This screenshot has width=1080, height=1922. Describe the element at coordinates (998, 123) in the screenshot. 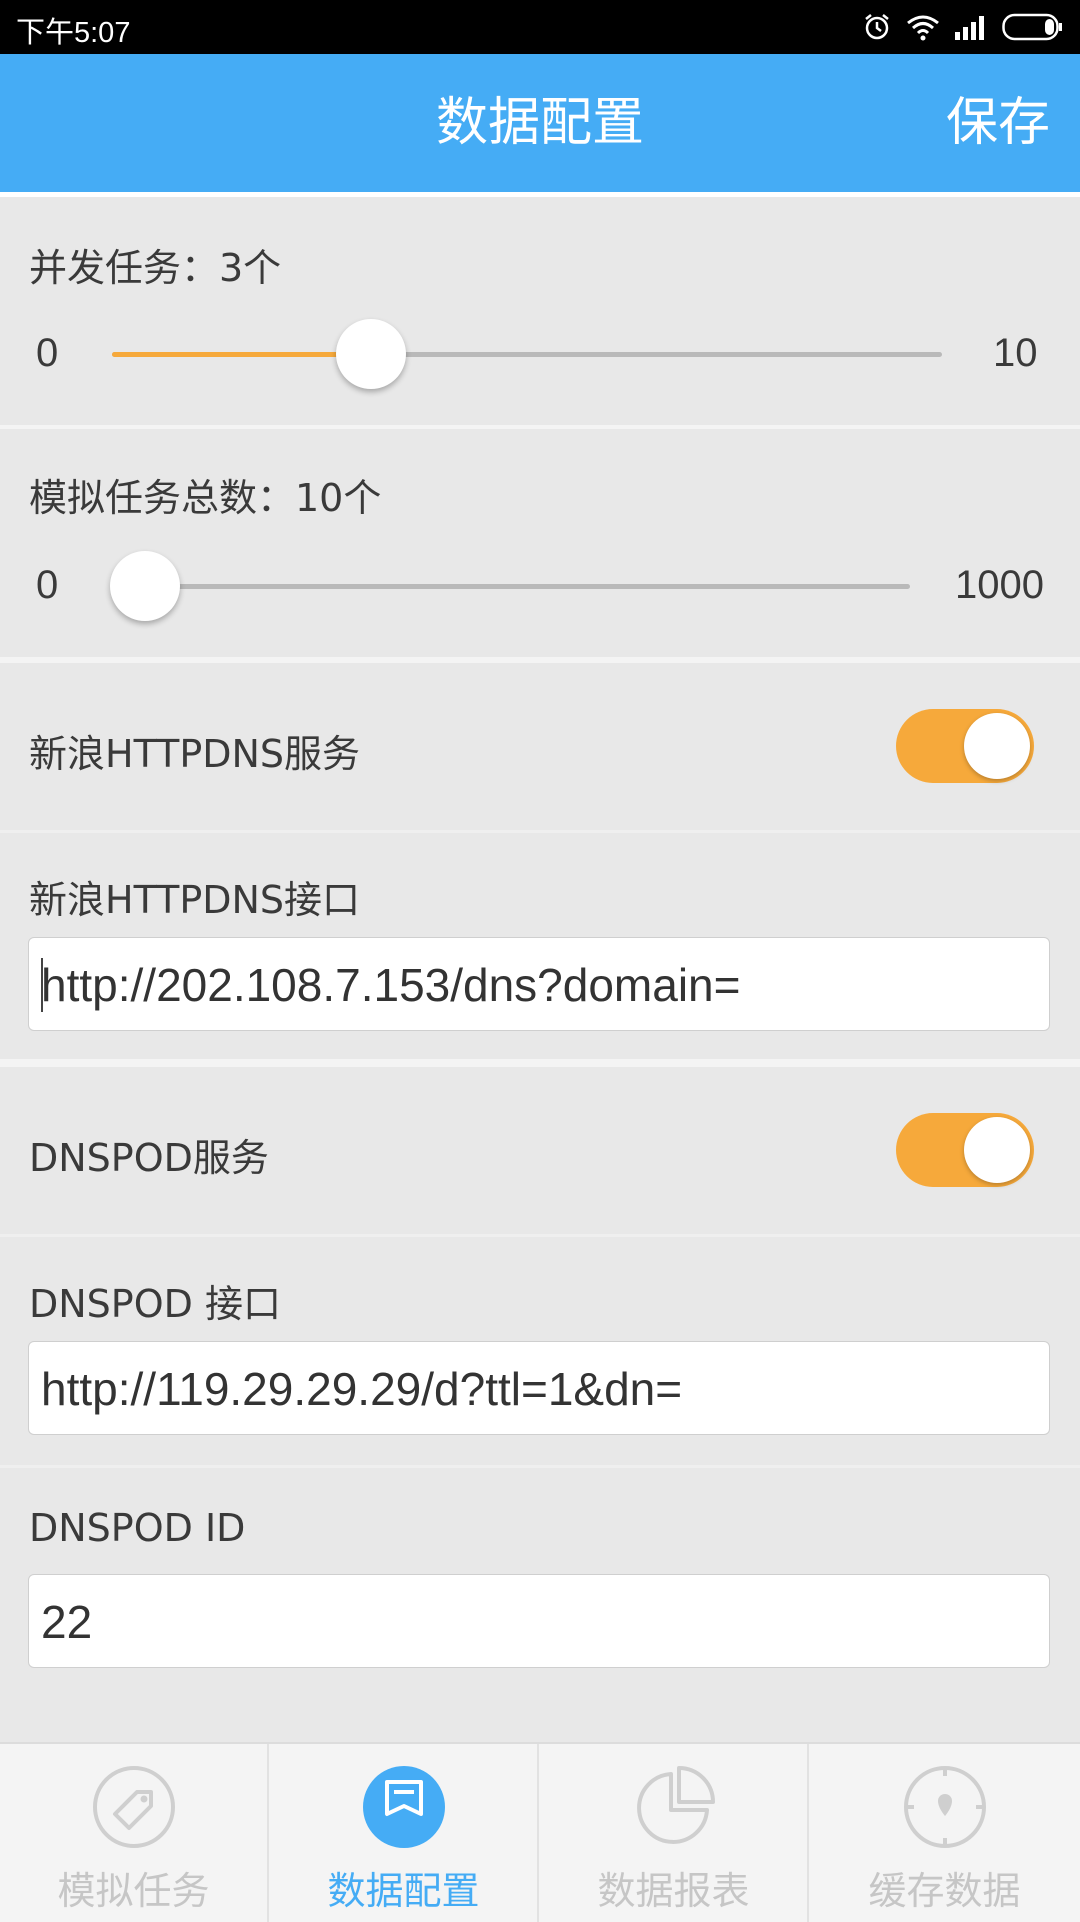

I see `save-button: 保存` at that location.